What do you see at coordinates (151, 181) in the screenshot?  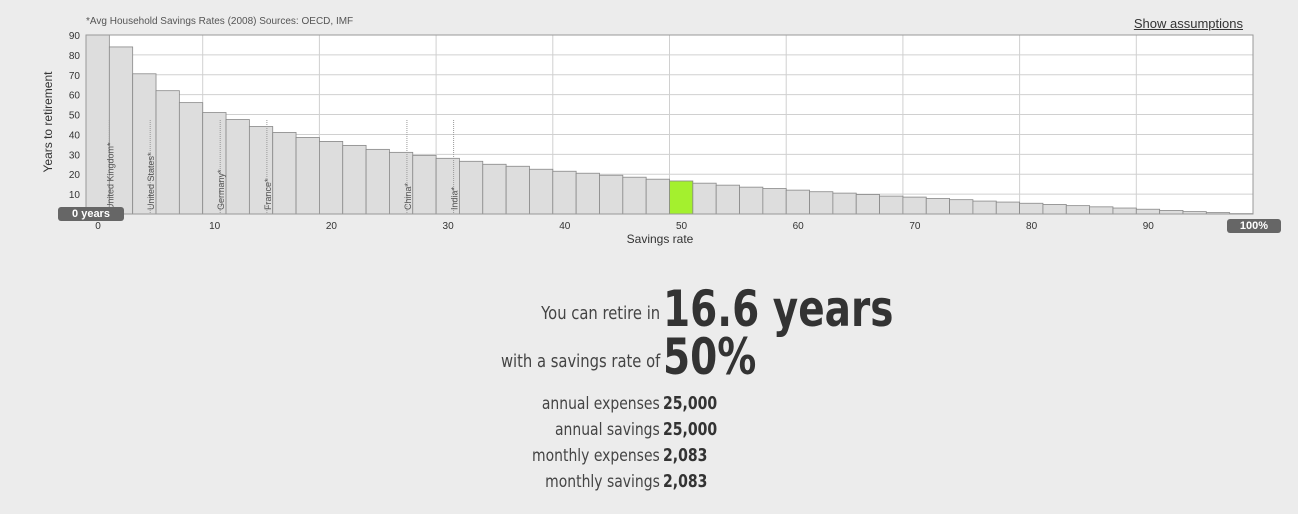 I see `country-marker-label: United States*` at bounding box center [151, 181].